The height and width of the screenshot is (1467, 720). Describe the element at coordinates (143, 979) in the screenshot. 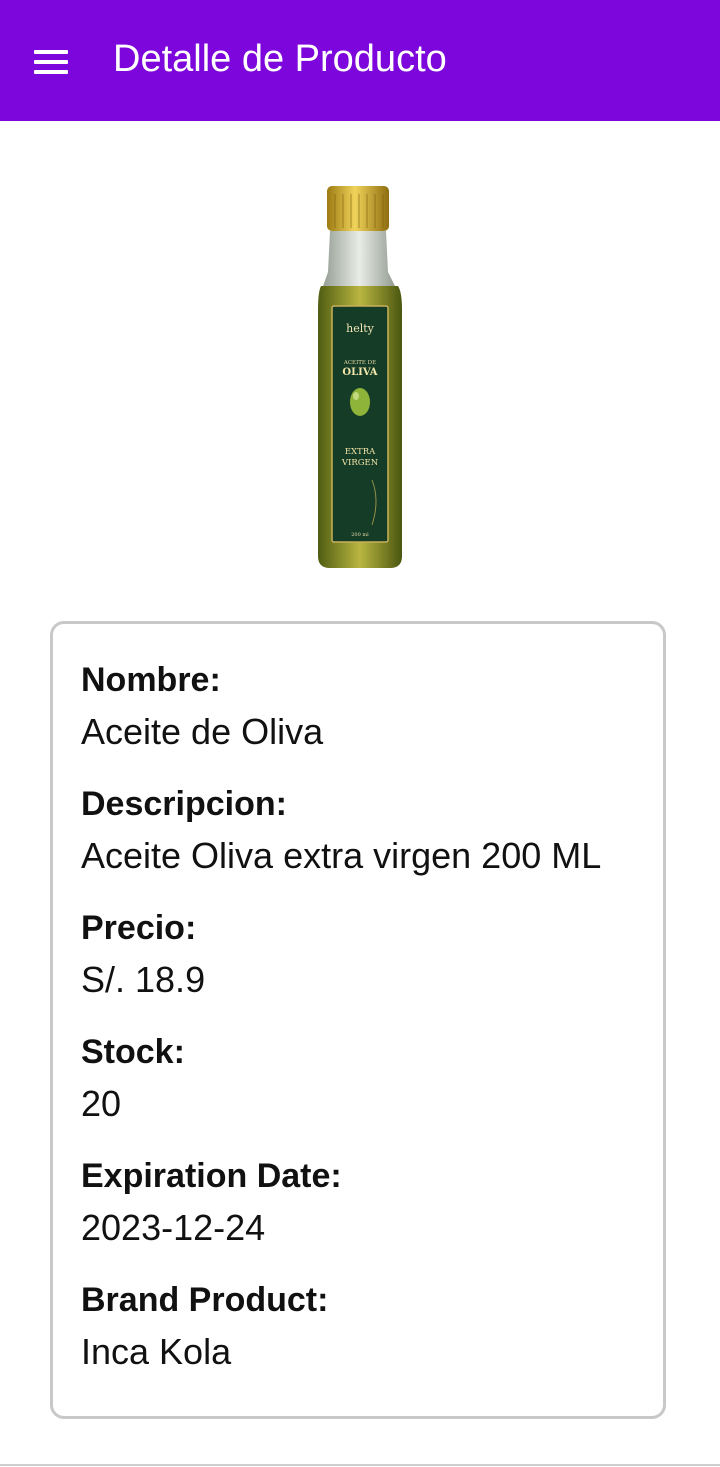

I see `value-precio: S/. 18.9` at that location.